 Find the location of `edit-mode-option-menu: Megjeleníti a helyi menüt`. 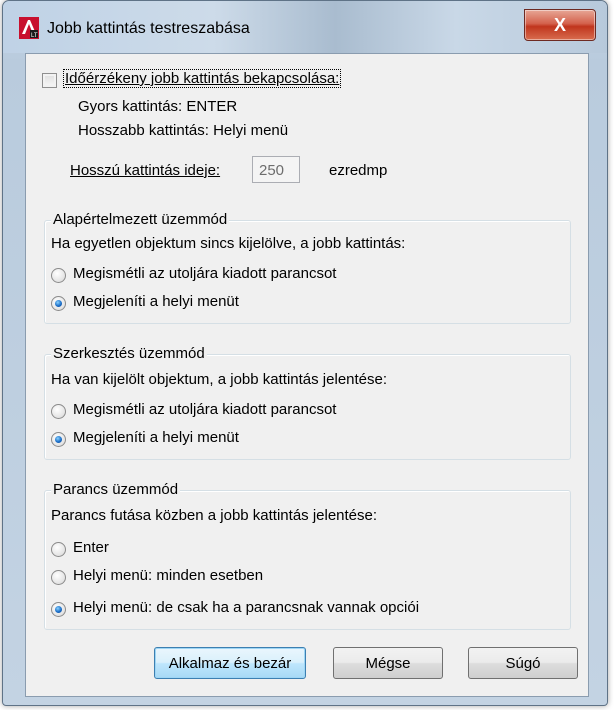

edit-mode-option-menu: Megjeleníti a helyi menüt is located at coordinates (156, 437).